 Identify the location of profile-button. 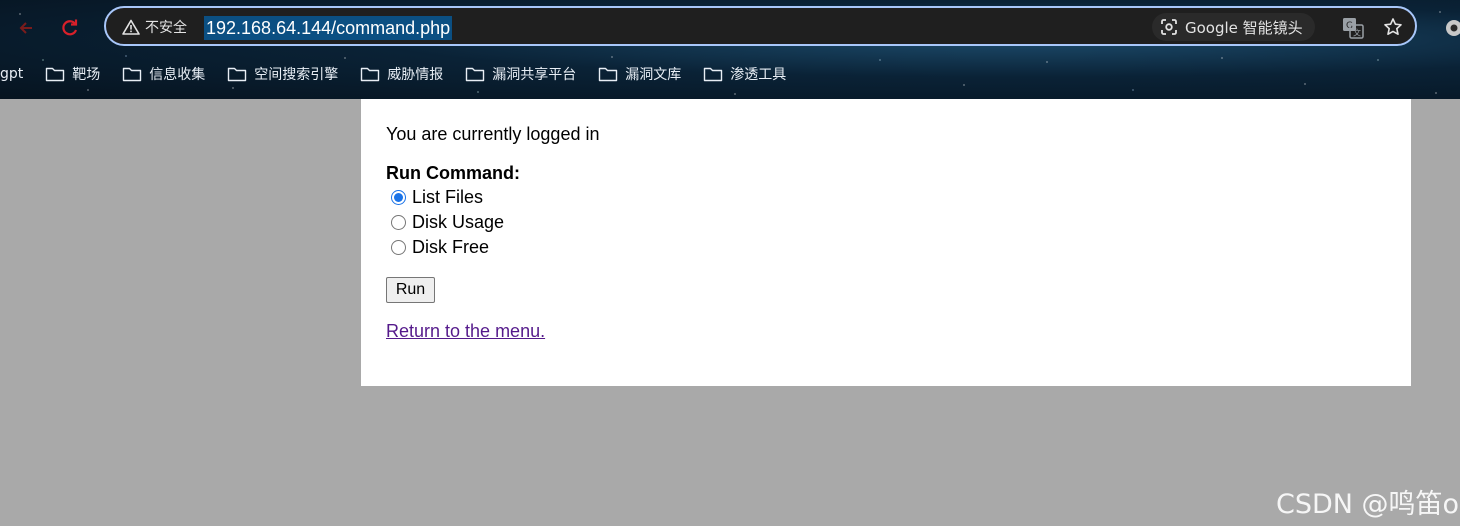
(1450, 28).